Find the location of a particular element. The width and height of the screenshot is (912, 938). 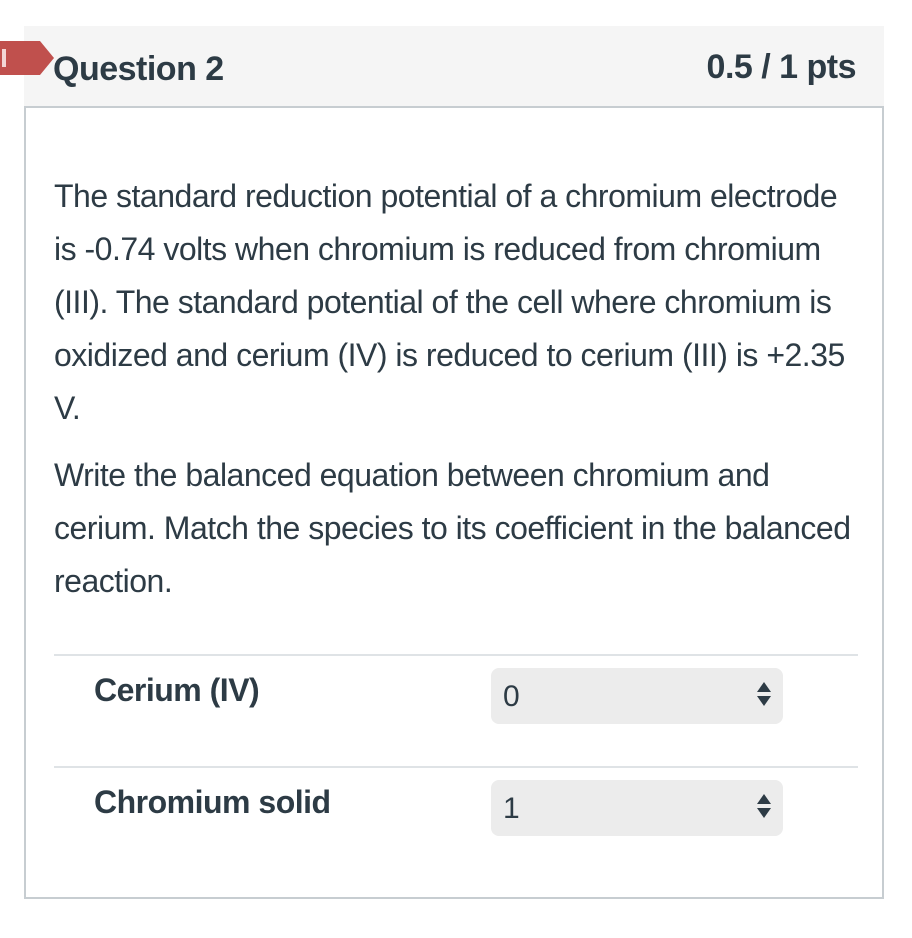

coefficient-select: 0 is located at coordinates (637, 696).